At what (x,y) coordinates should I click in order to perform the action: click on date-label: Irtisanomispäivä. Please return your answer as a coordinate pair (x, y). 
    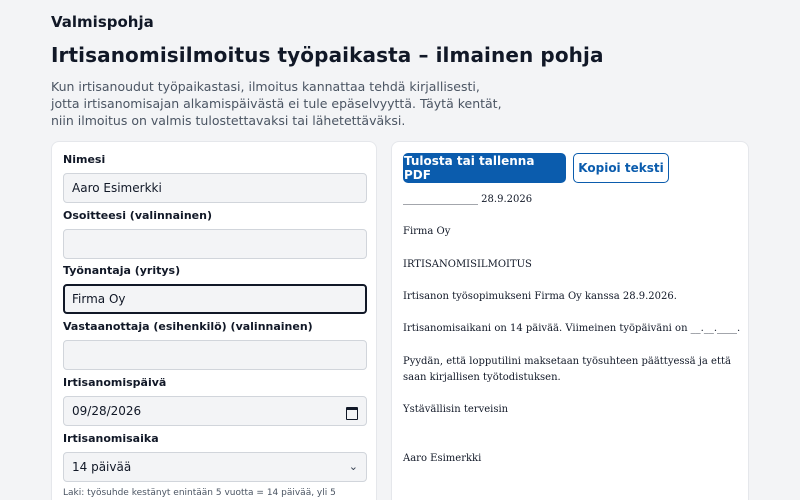
    Looking at the image, I should click on (115, 382).